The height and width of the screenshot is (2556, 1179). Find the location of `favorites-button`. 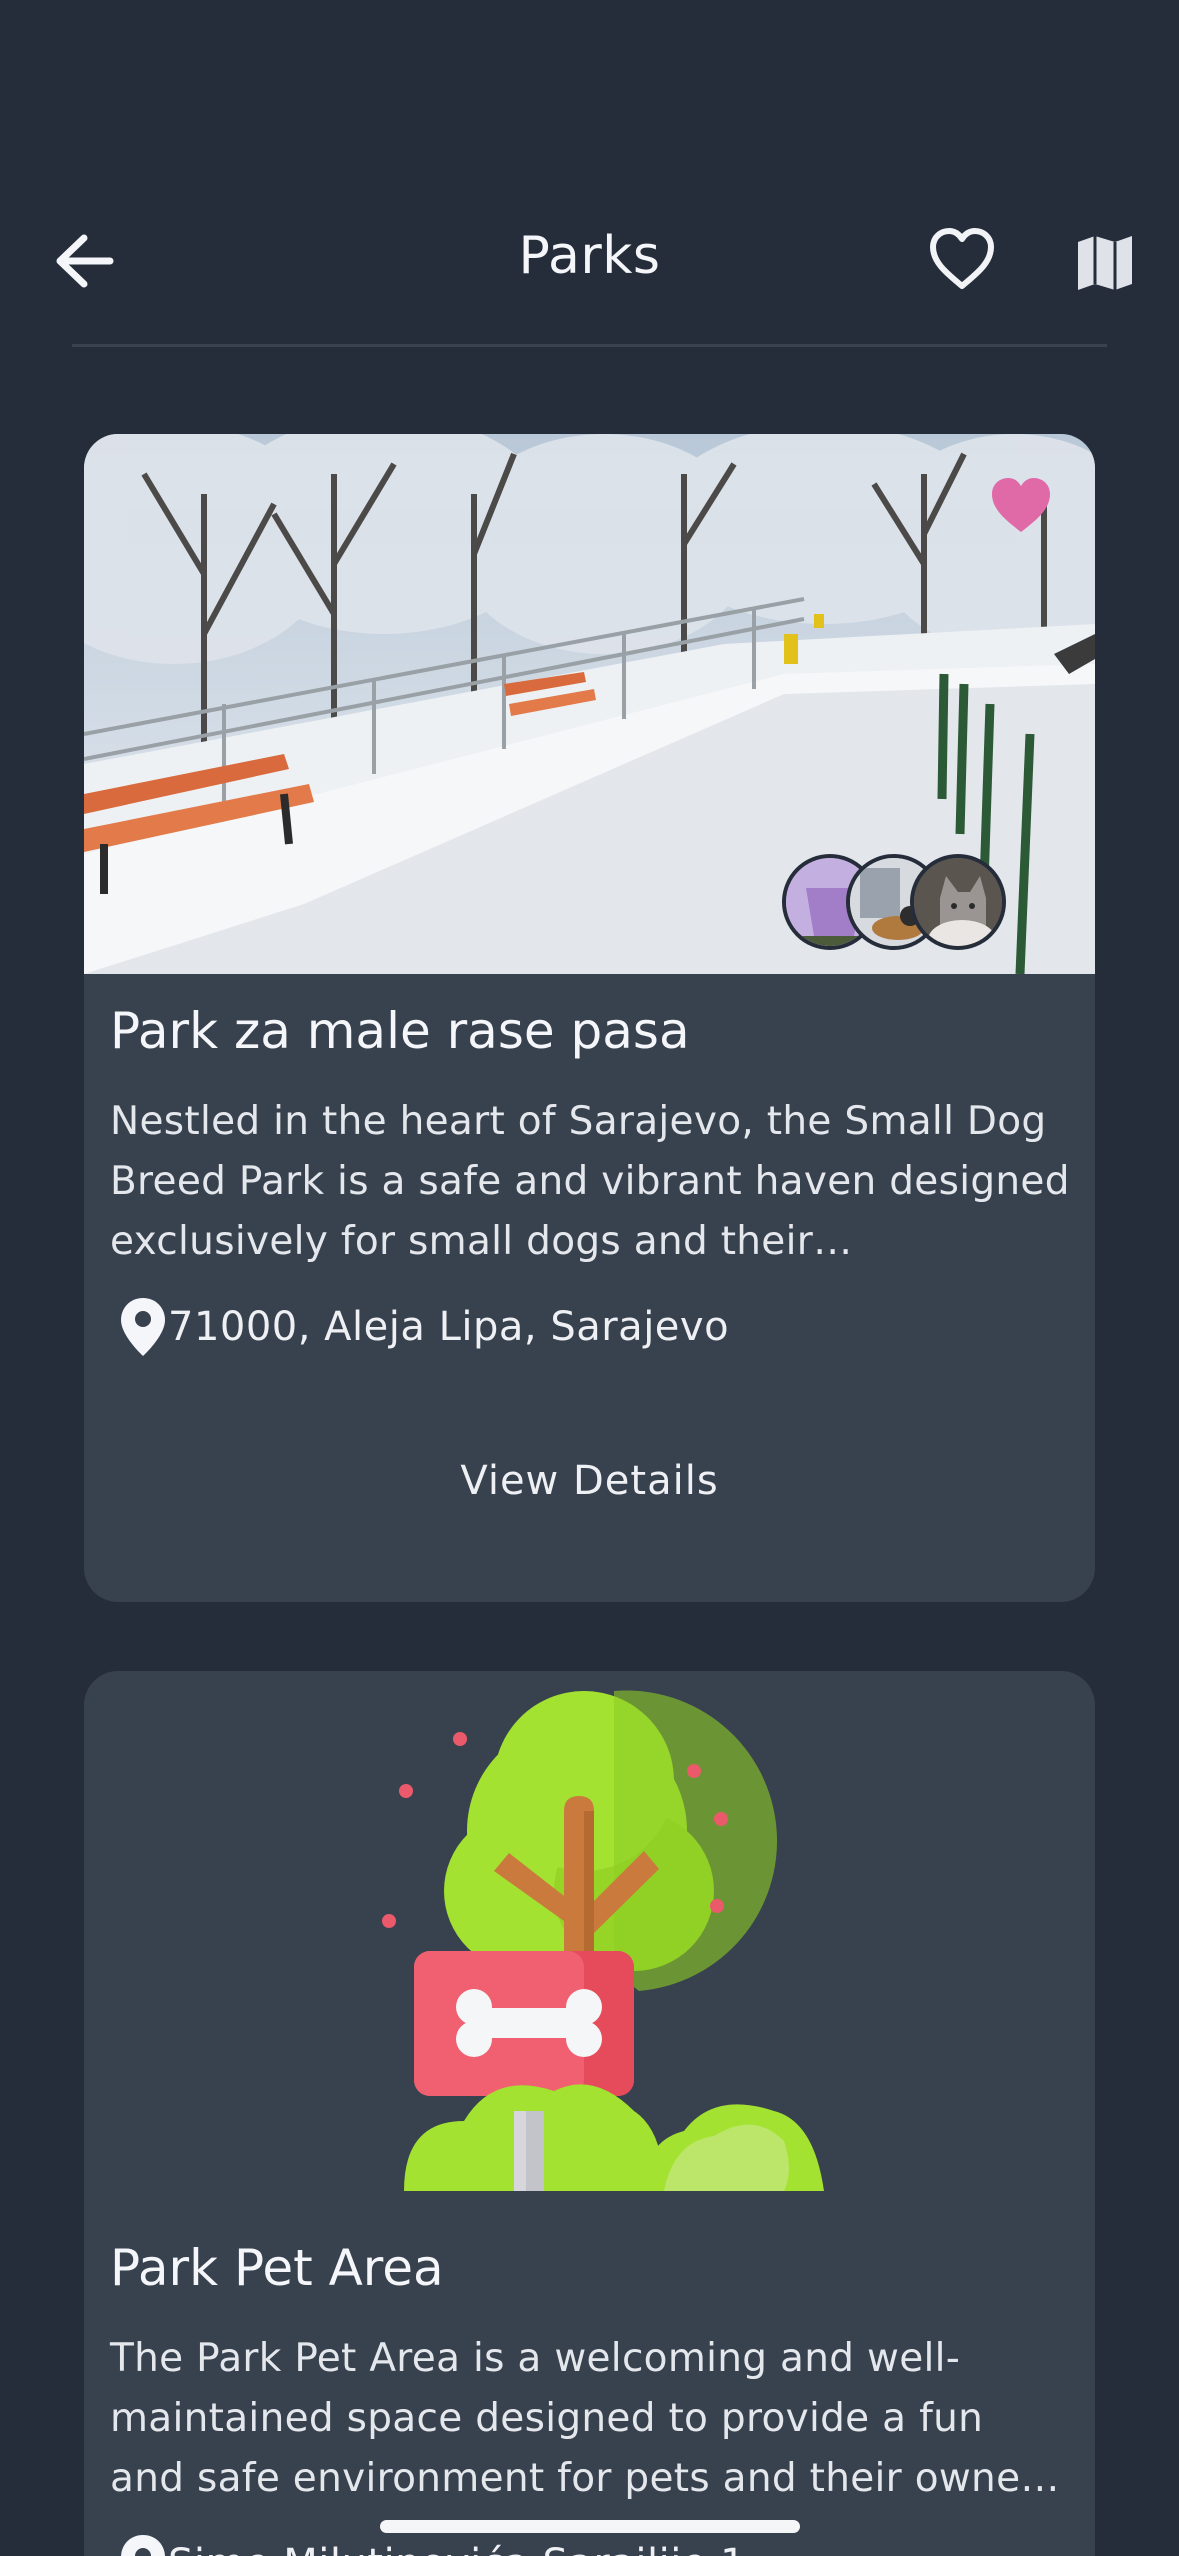

favorites-button is located at coordinates (962, 259).